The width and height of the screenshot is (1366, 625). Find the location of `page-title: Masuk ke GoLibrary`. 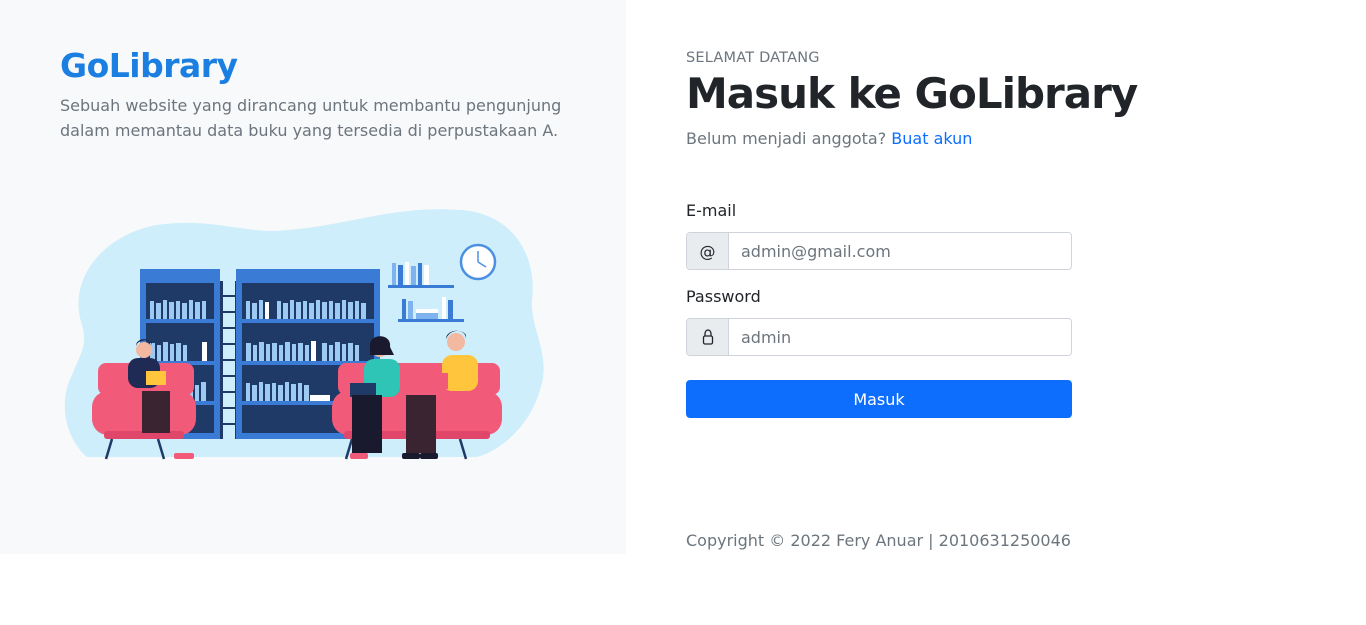

page-title: Masuk ke GoLibrary is located at coordinates (912, 93).